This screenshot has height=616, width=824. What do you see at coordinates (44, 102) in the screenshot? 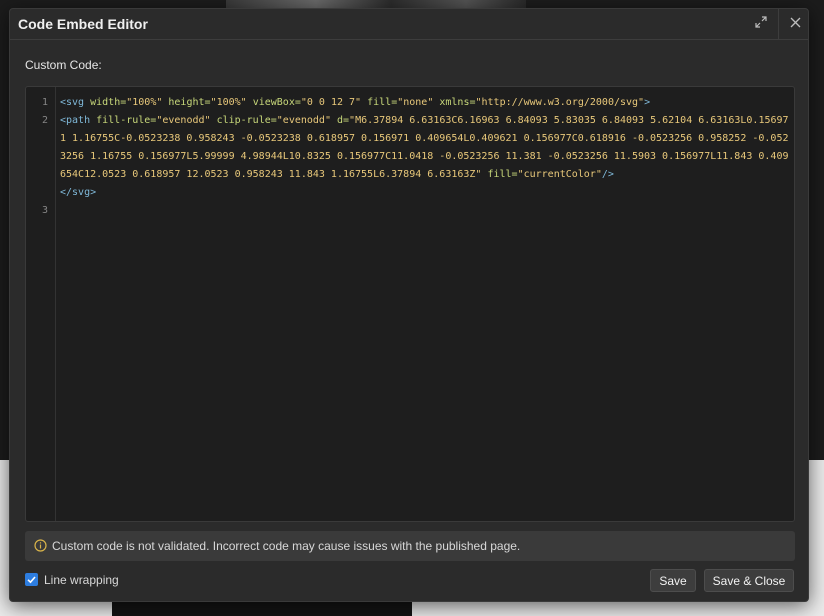
I see `line-number: 1` at bounding box center [44, 102].